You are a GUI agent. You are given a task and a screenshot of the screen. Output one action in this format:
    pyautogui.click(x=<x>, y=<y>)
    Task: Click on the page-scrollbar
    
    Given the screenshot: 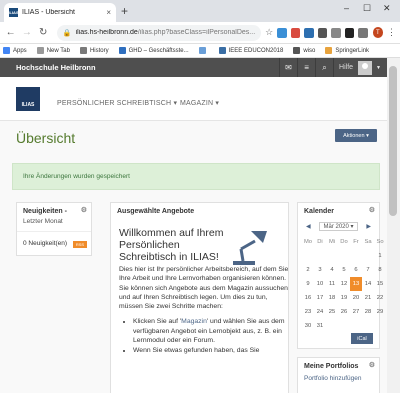 What is the action you would take?
    pyautogui.click(x=393, y=225)
    